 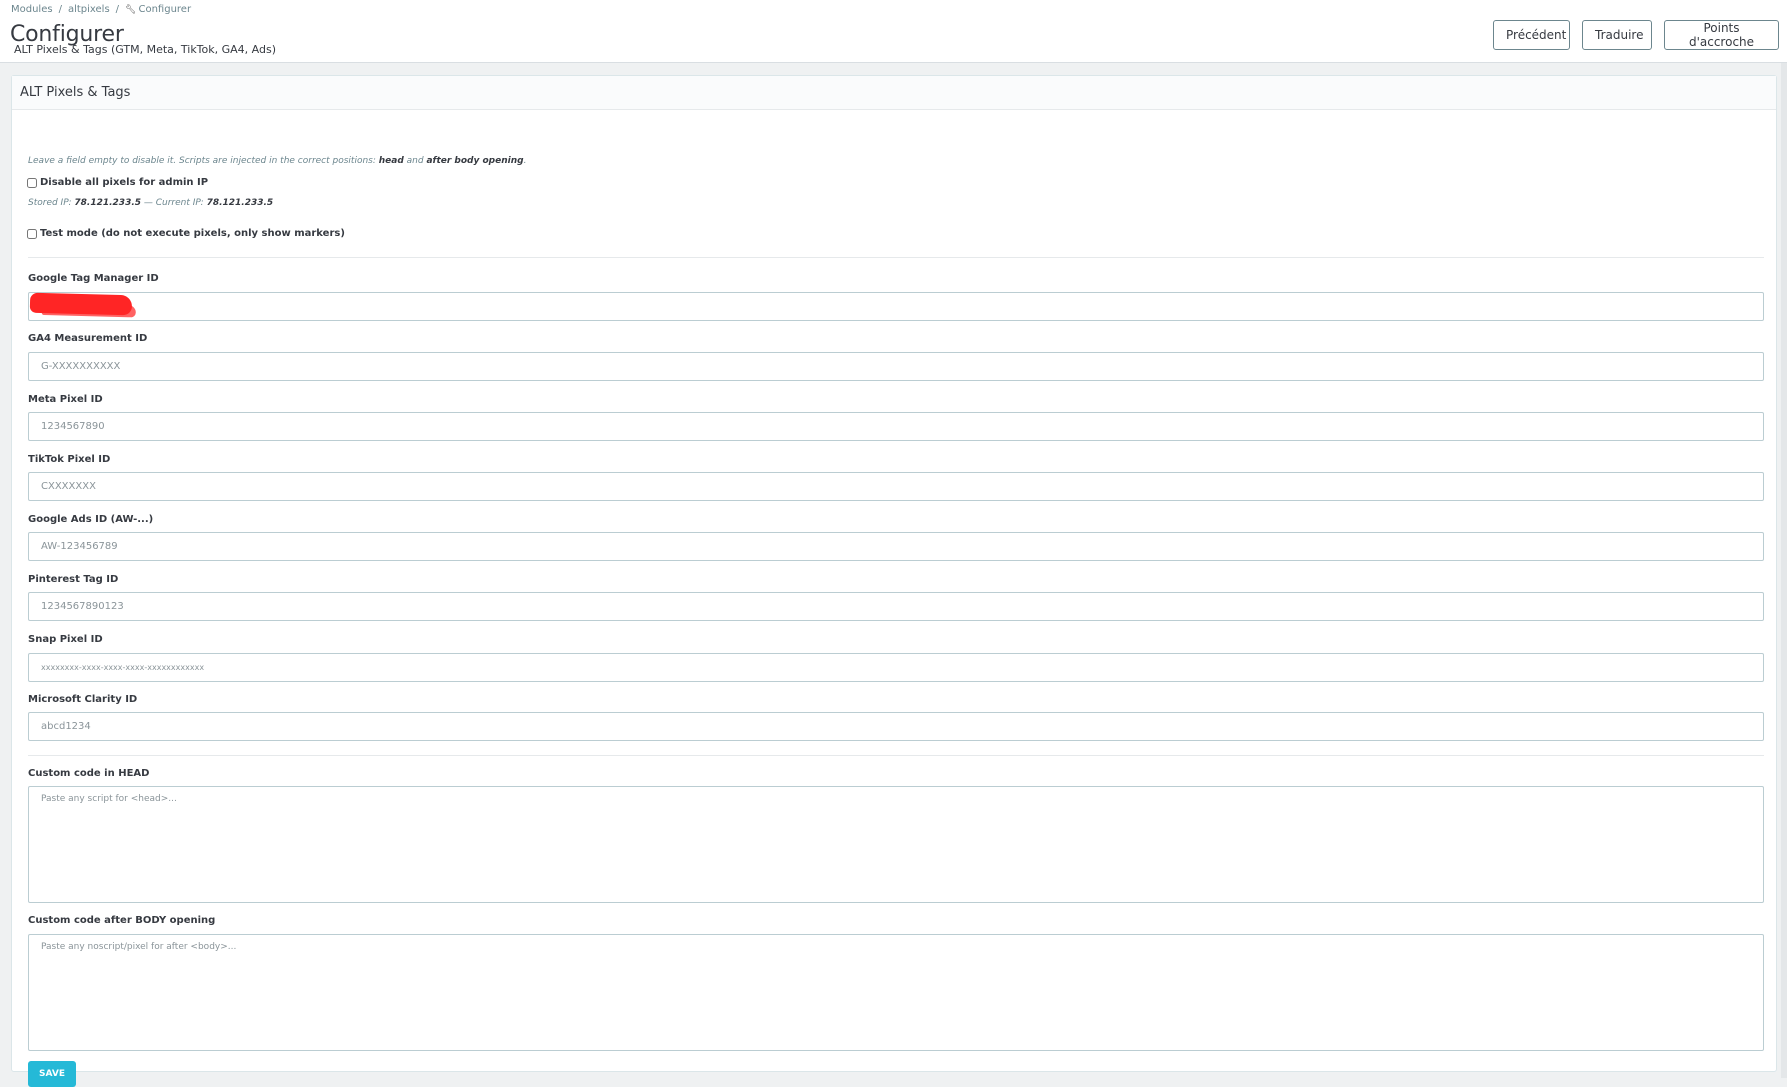 What do you see at coordinates (51, 203) in the screenshot?
I see `stored-ip-label: Stored IP:` at bounding box center [51, 203].